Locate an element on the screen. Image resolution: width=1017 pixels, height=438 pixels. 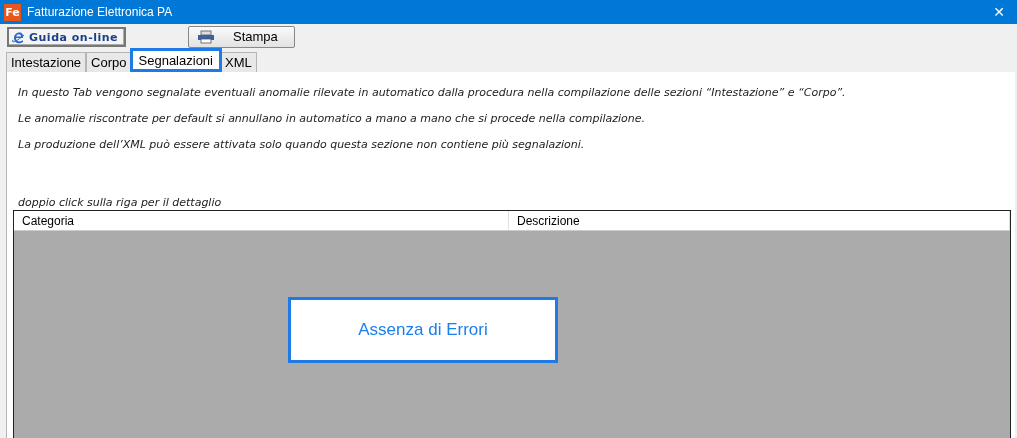
status-message: Assenza di Errori is located at coordinates (423, 330).